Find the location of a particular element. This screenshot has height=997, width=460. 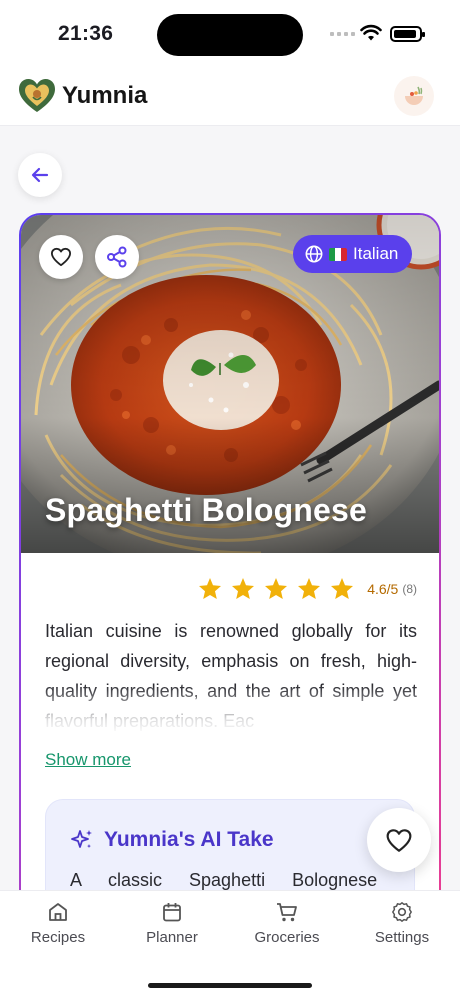

tab-label: Settings is located at coordinates (402, 937).